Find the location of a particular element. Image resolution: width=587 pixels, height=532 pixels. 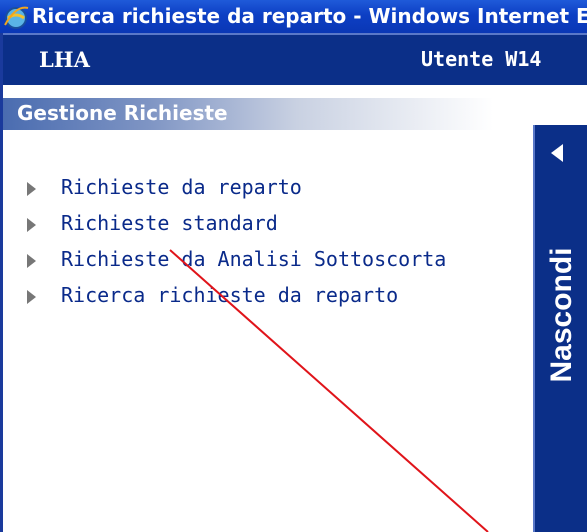

panel-header: Gestione Richieste is located at coordinates (248, 114).